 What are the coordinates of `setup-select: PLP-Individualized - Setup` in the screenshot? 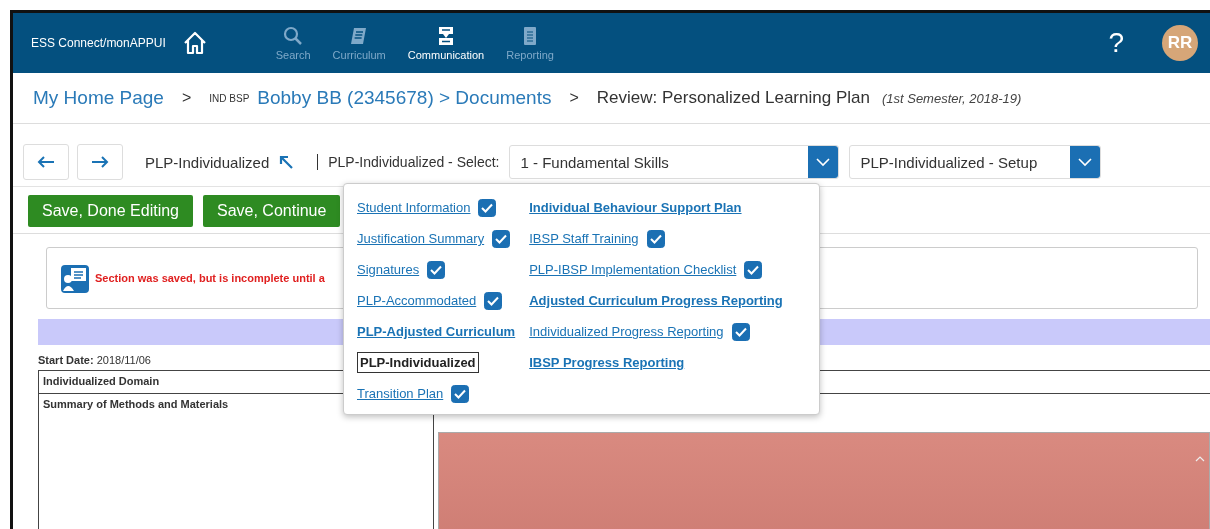 It's located at (975, 162).